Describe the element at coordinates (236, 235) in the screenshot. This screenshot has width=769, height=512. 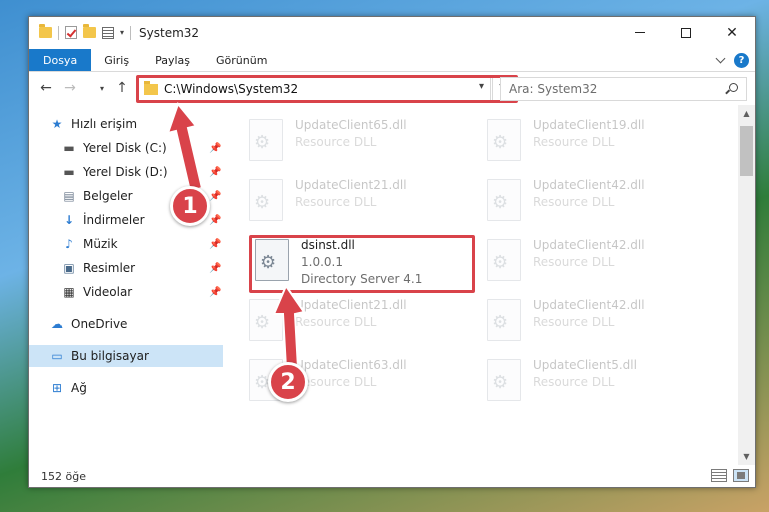
I see `step-arrows` at that location.